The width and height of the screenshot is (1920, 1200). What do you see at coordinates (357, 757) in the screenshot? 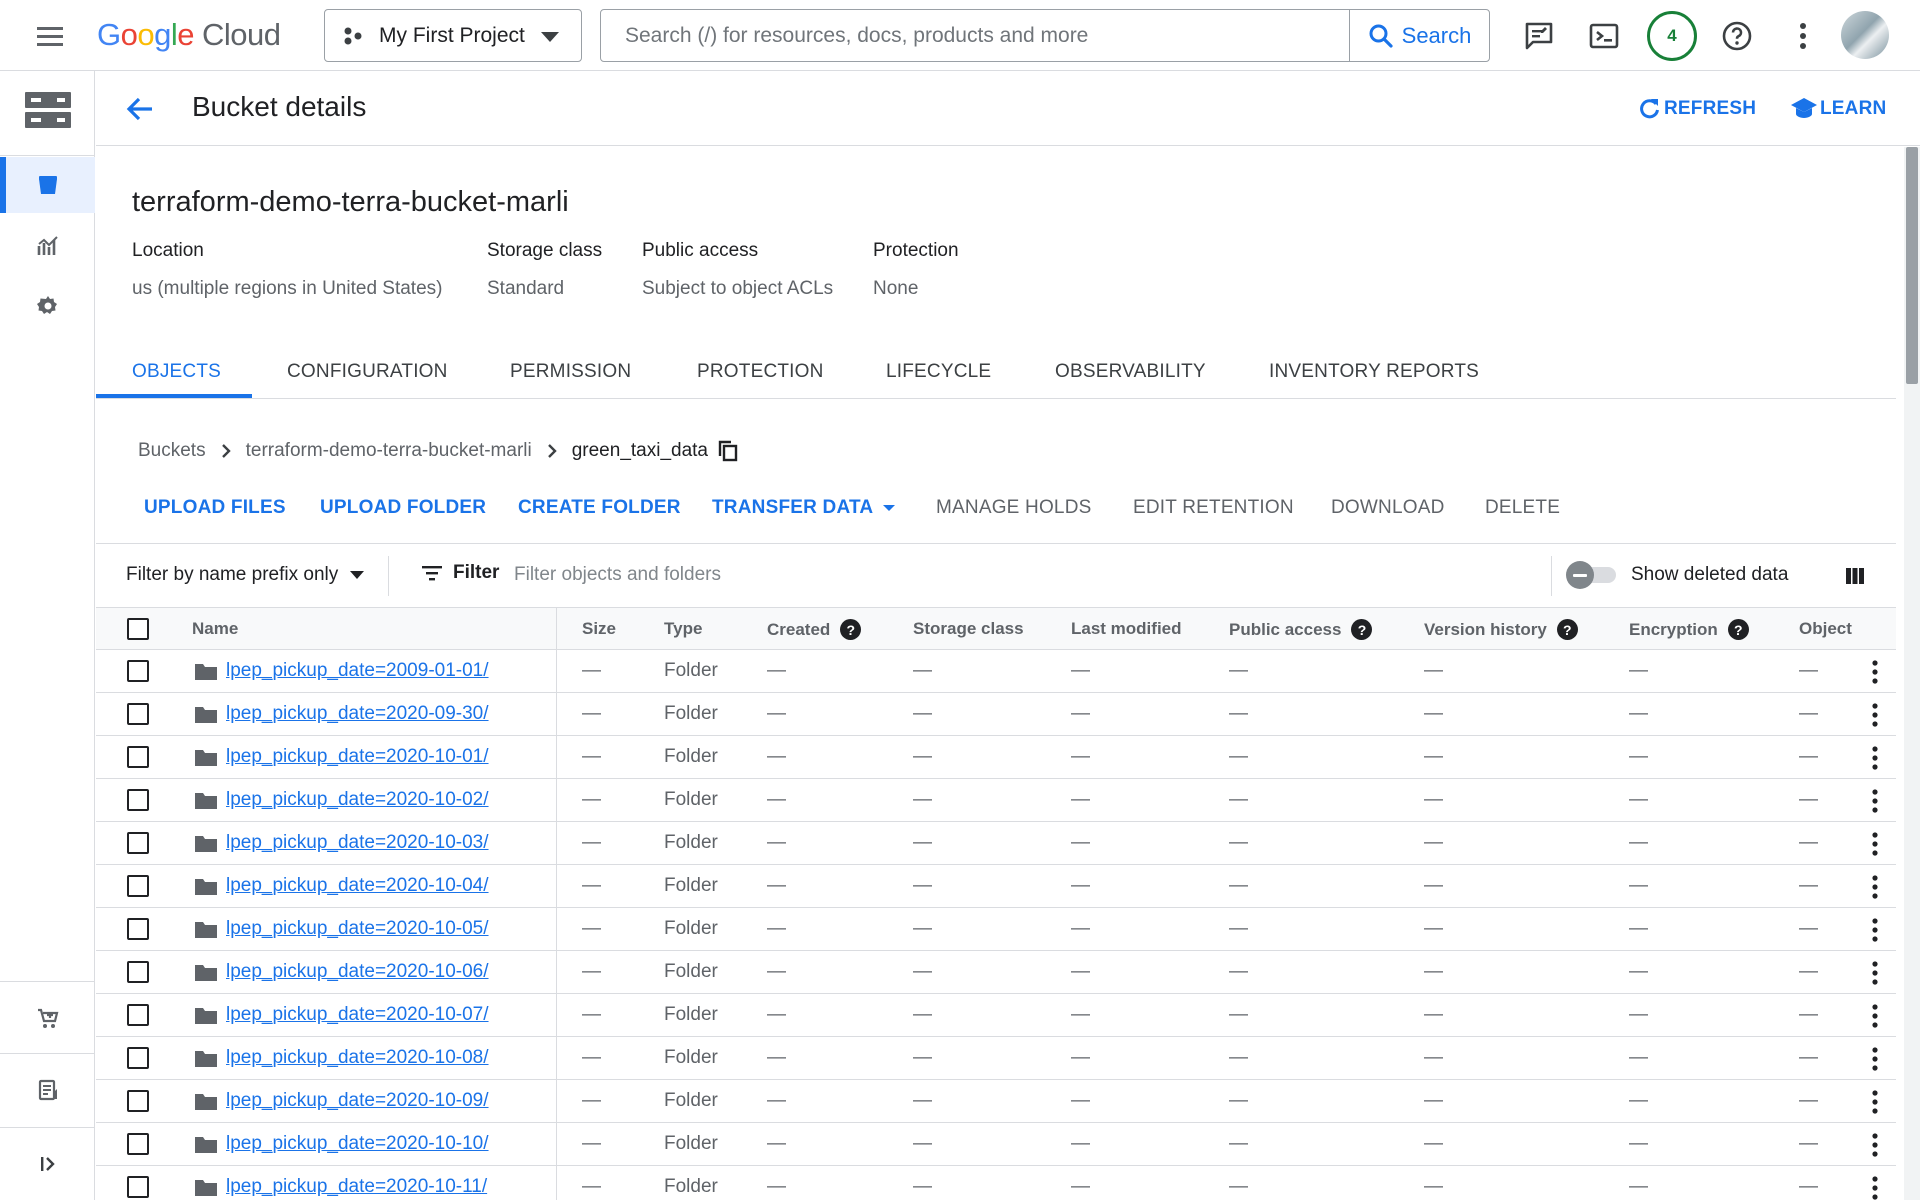
I see `folder-link: lpep_pickup_date=2020-10-01/` at bounding box center [357, 757].